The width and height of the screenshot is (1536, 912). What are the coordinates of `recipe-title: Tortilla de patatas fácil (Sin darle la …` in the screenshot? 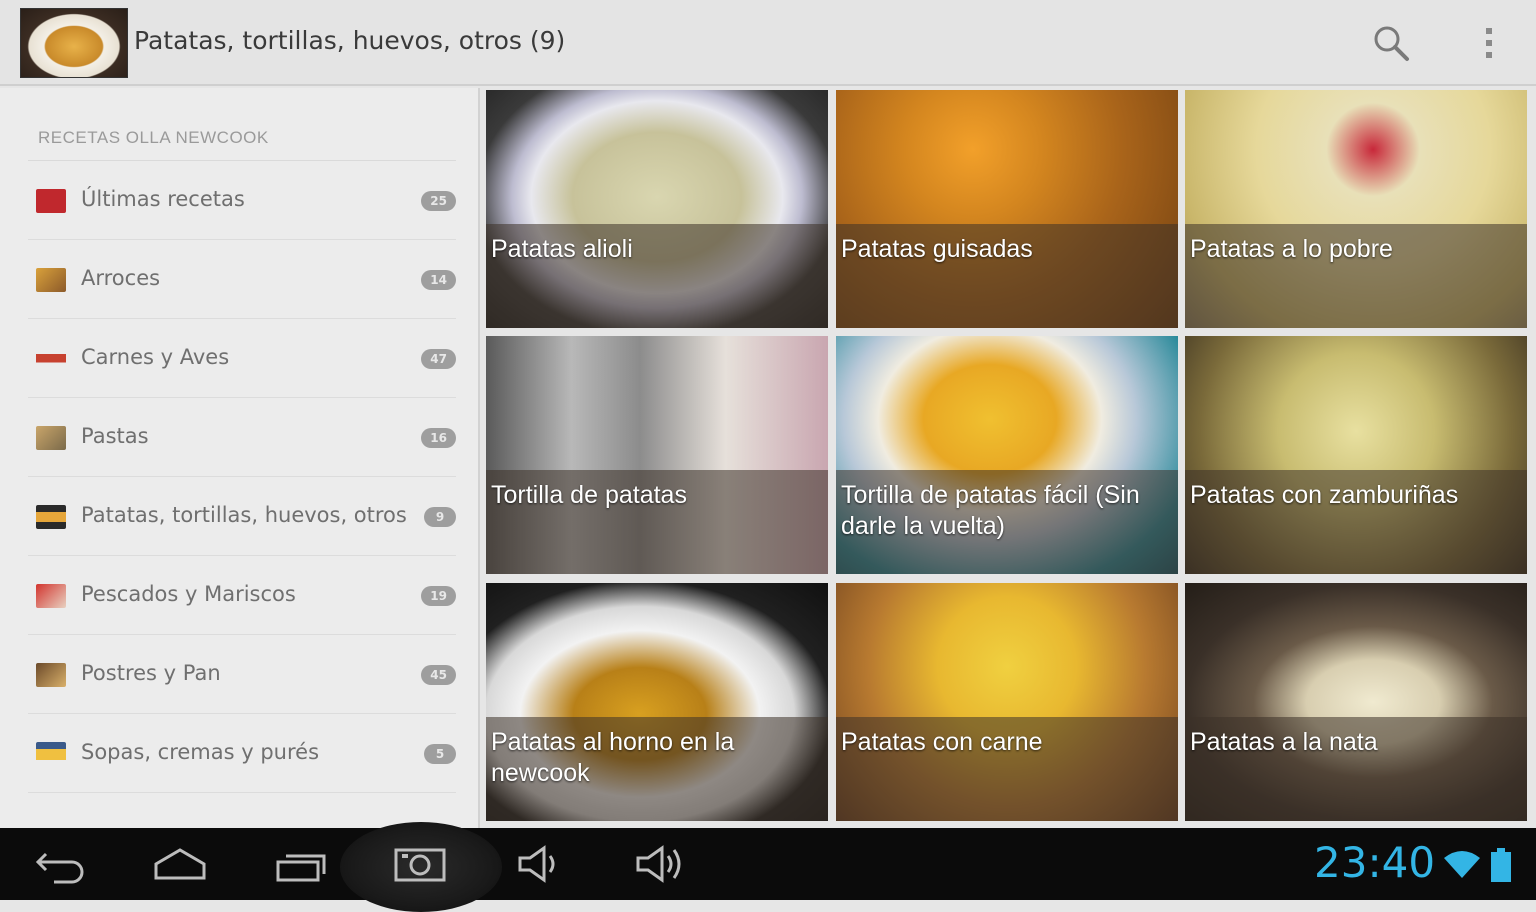 It's located at (990, 510).